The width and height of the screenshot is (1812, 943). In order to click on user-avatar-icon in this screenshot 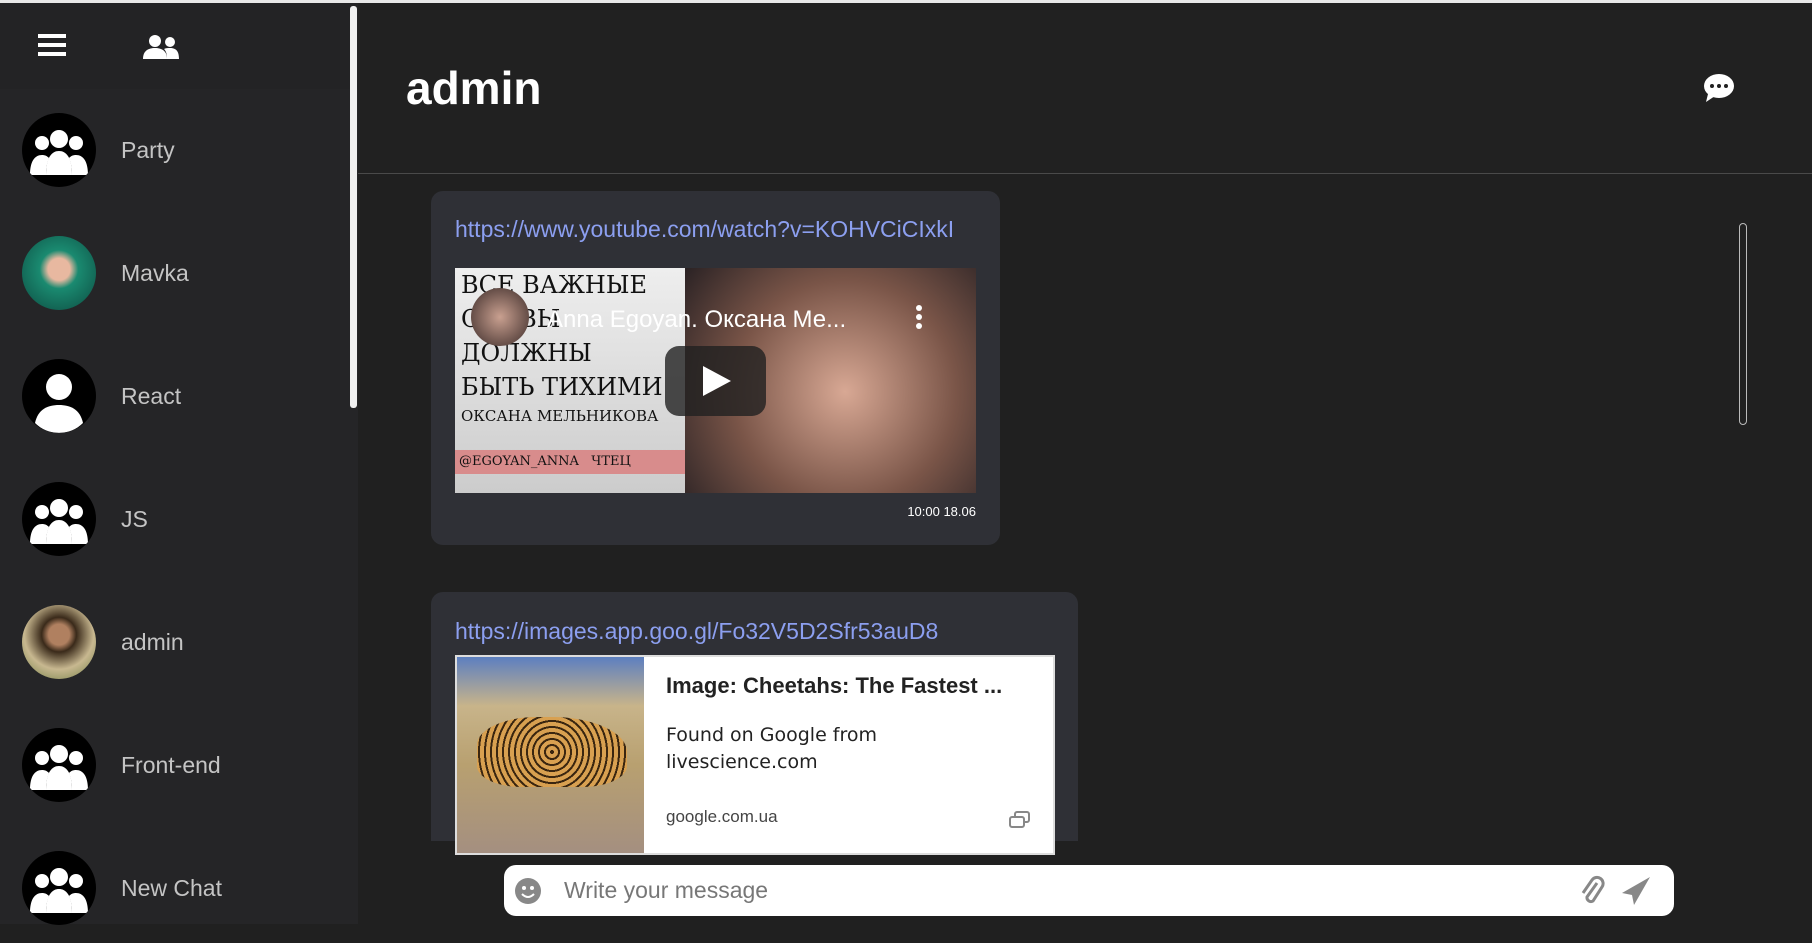, I will do `click(59, 403)`.